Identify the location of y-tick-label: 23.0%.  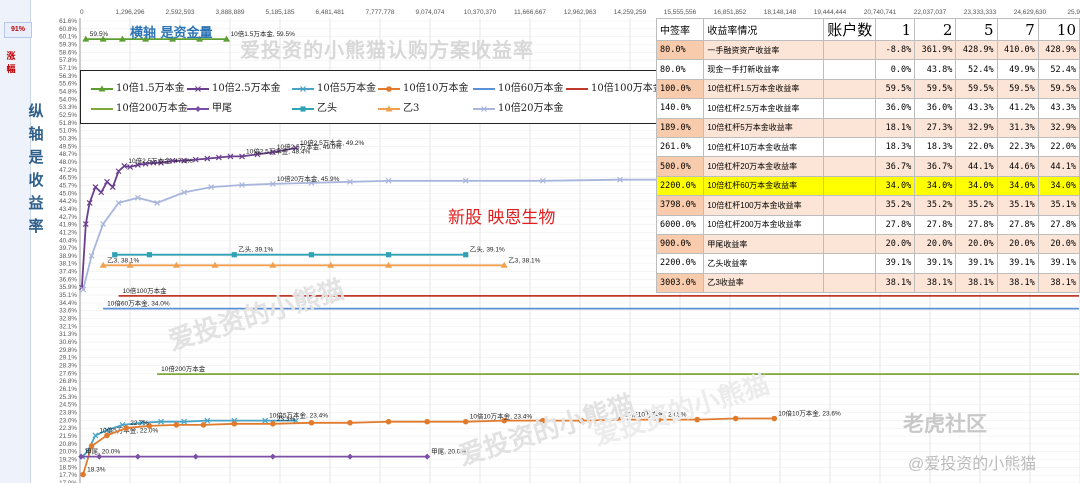
(68, 420).